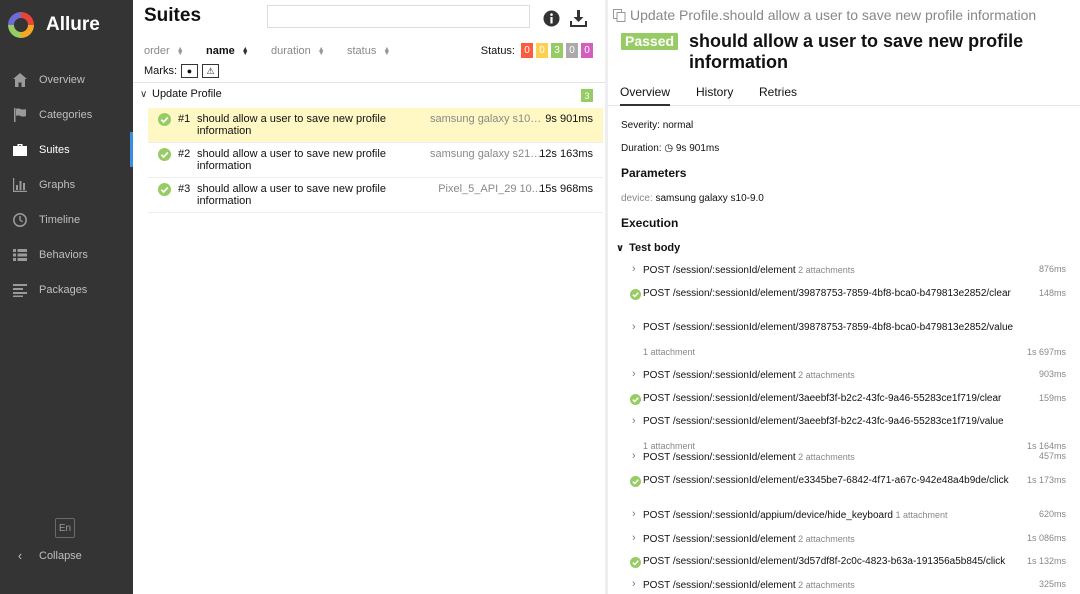 The width and height of the screenshot is (1080, 594). Describe the element at coordinates (66, 219) in the screenshot. I see `sidebar-item-timeline: Timeline` at that location.